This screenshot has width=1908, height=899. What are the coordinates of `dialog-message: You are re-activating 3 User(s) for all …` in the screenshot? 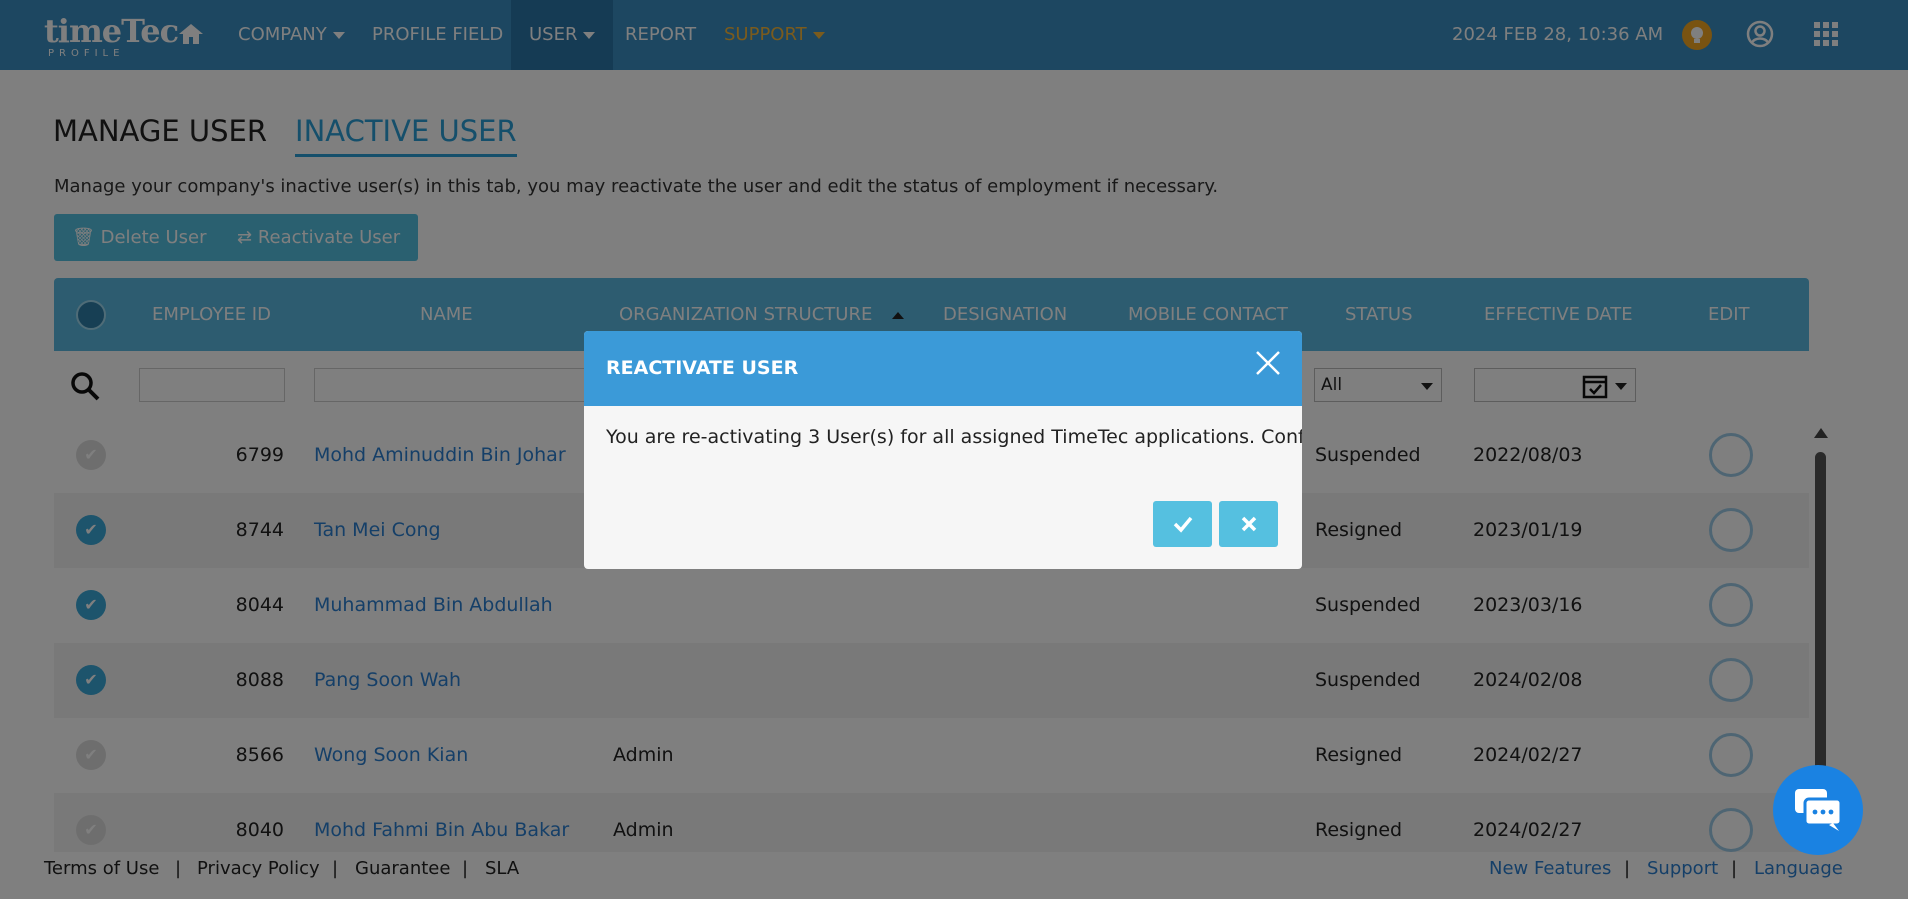 It's located at (954, 437).